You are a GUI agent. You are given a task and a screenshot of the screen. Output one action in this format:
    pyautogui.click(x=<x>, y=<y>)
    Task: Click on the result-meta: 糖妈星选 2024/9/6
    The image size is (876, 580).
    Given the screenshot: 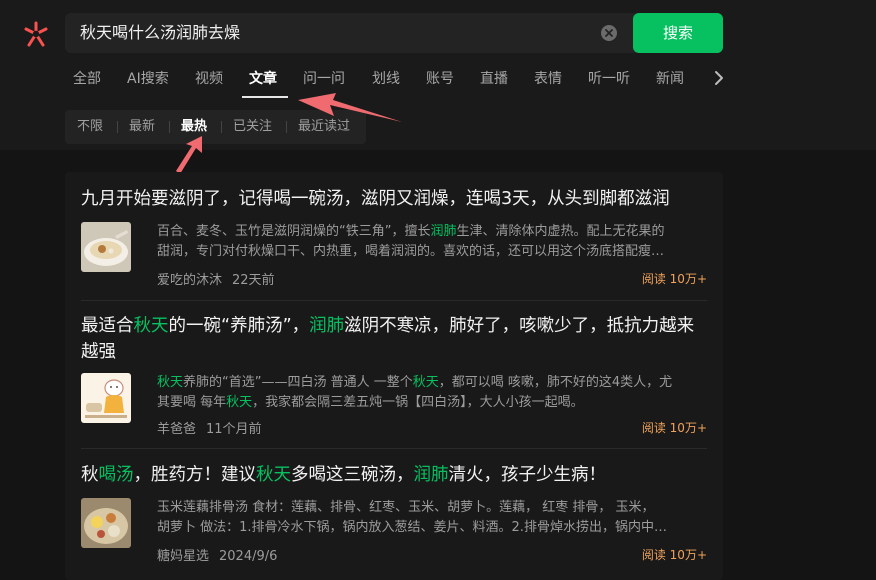 What is the action you would take?
    pyautogui.click(x=217, y=554)
    